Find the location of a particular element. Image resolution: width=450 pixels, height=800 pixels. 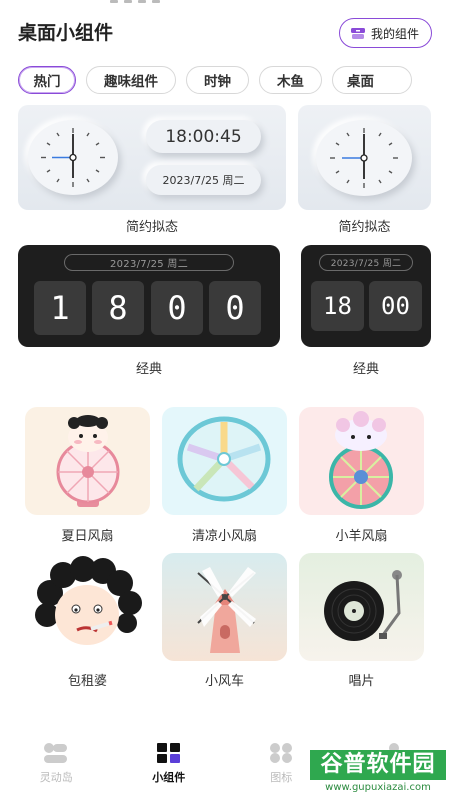

watermark-url: www.gupuxiazai.com is located at coordinates (378, 787).